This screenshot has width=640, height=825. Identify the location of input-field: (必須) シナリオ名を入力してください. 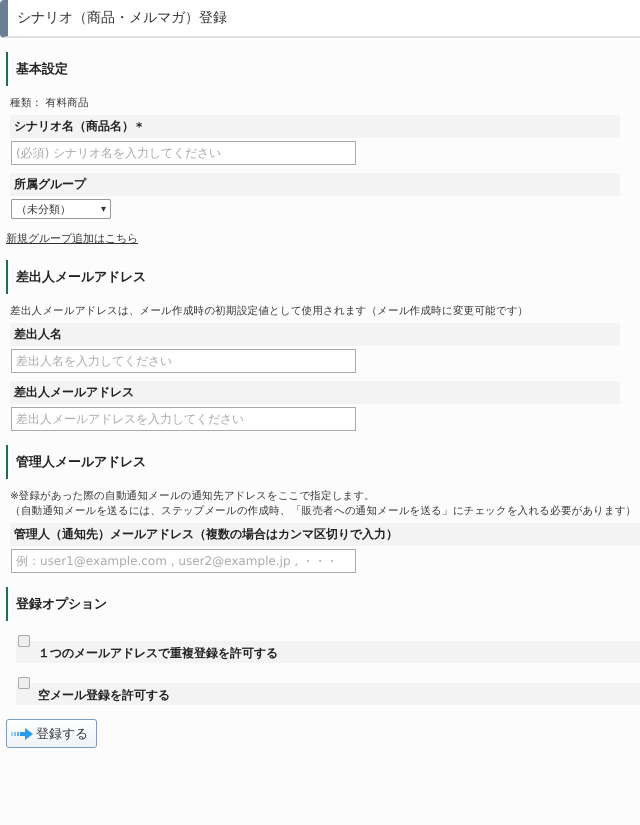
(183, 153).